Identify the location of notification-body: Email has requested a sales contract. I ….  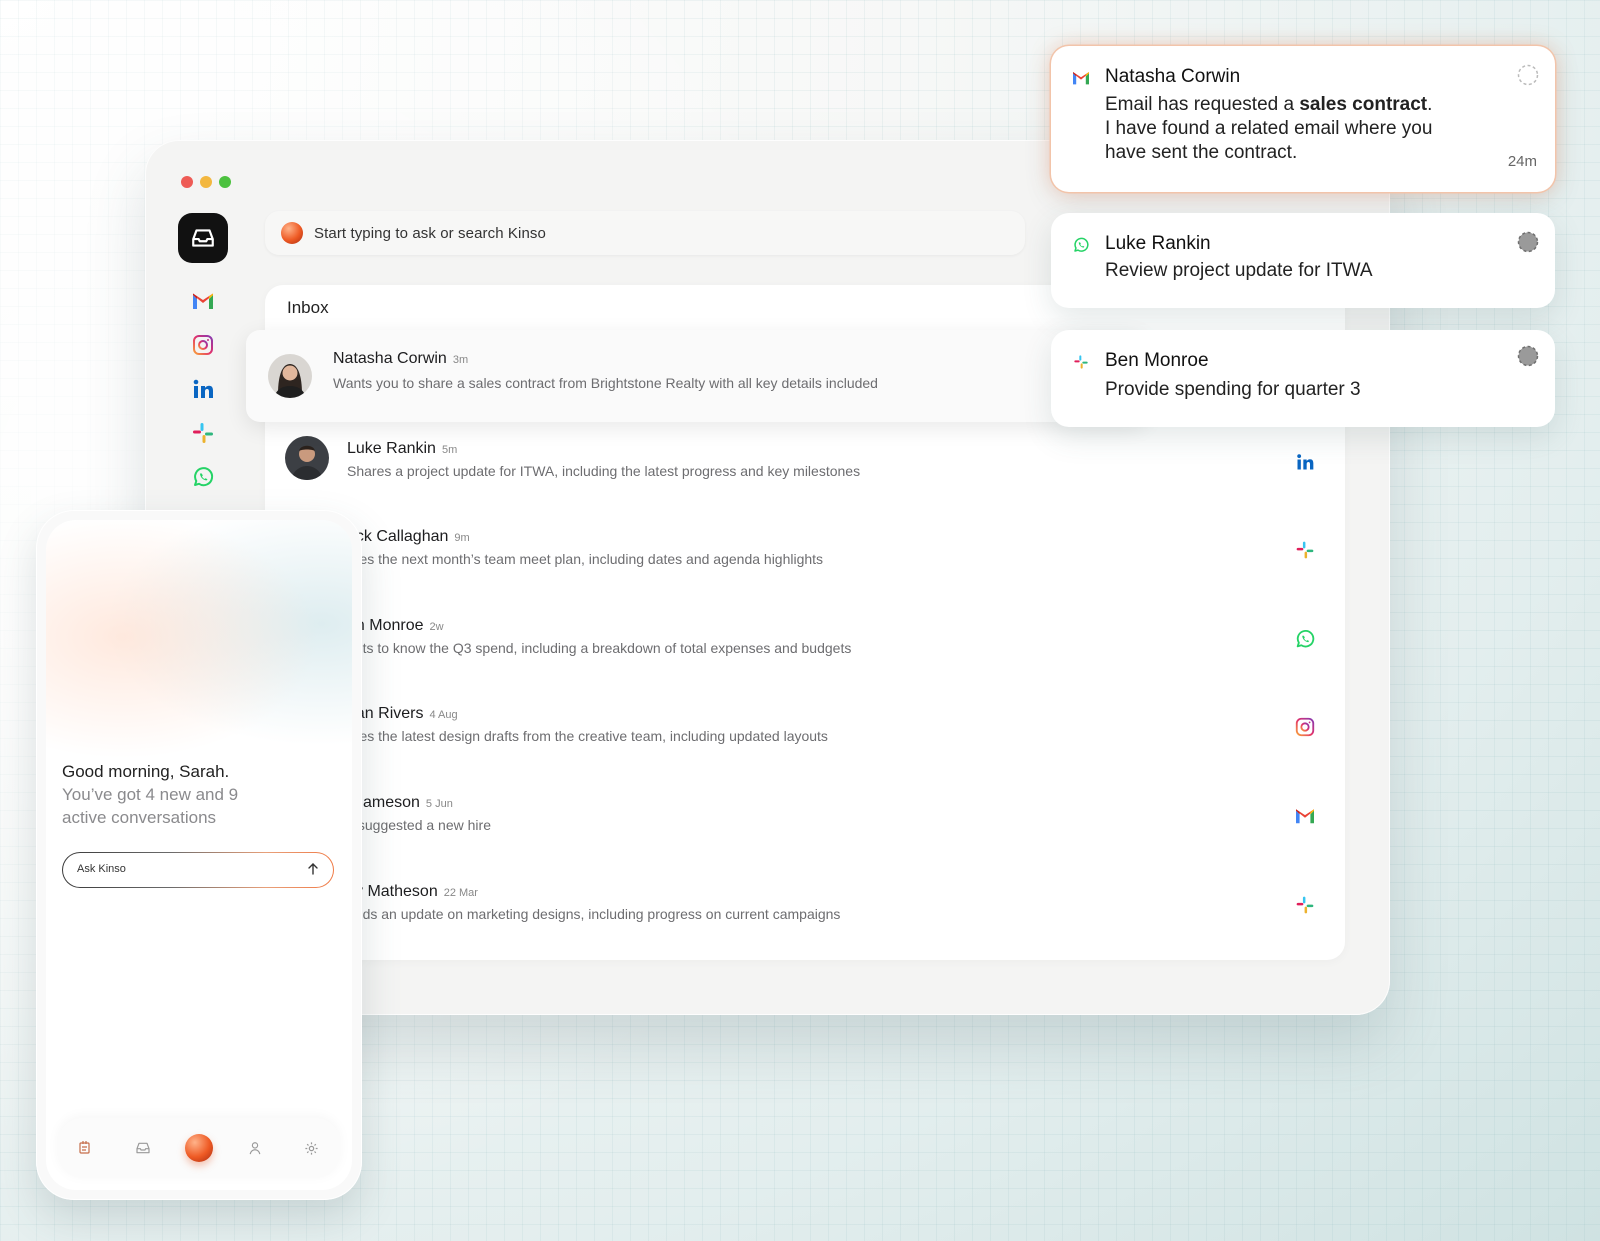
(1269, 128).